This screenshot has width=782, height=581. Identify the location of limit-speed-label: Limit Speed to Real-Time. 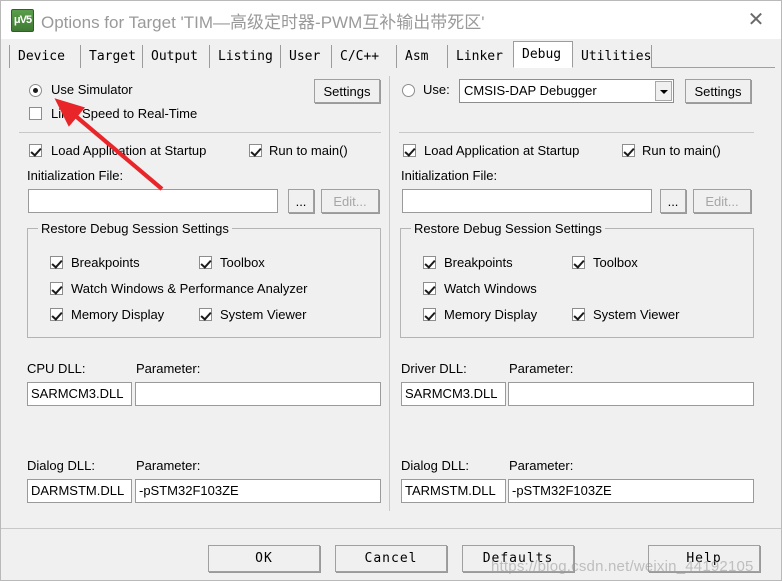
(124, 113).